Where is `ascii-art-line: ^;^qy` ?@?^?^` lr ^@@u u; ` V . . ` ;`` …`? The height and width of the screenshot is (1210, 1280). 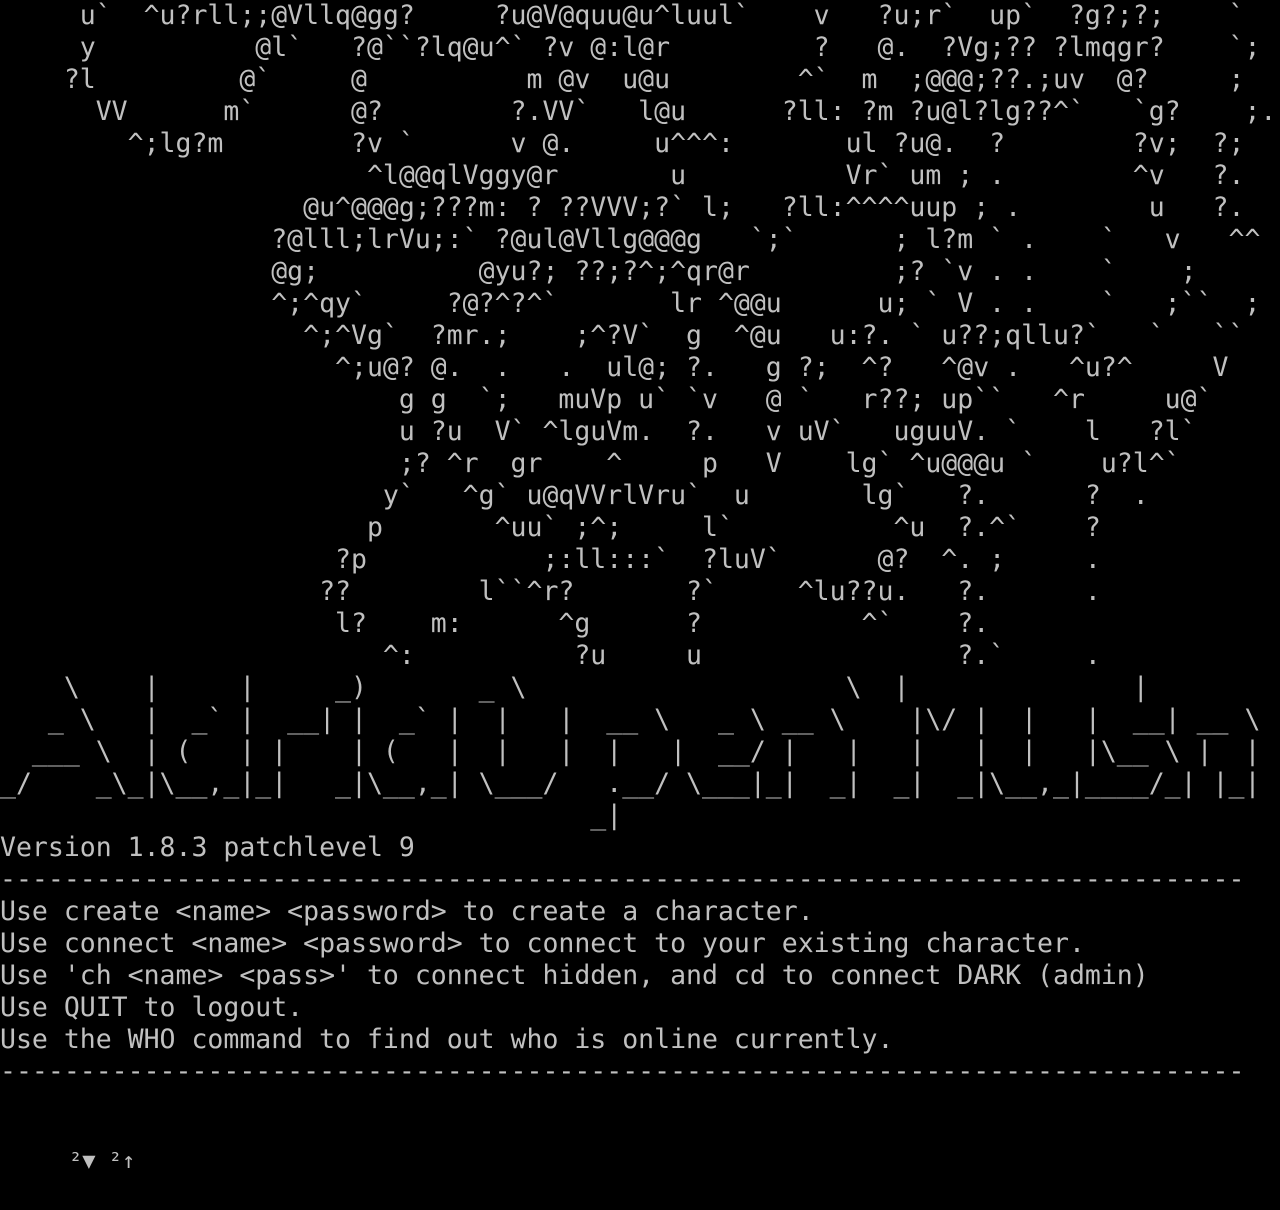
ascii-art-line: ^;^qy` ?@?^?^` lr ^@@u u; ` V . . ` ;`` … is located at coordinates (630, 303).